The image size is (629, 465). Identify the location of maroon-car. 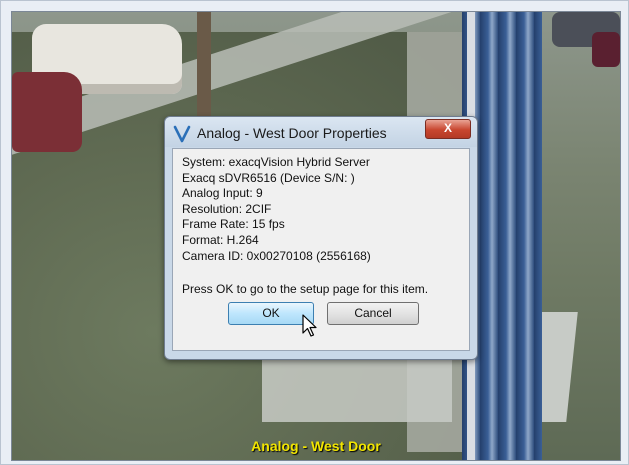
(606, 49).